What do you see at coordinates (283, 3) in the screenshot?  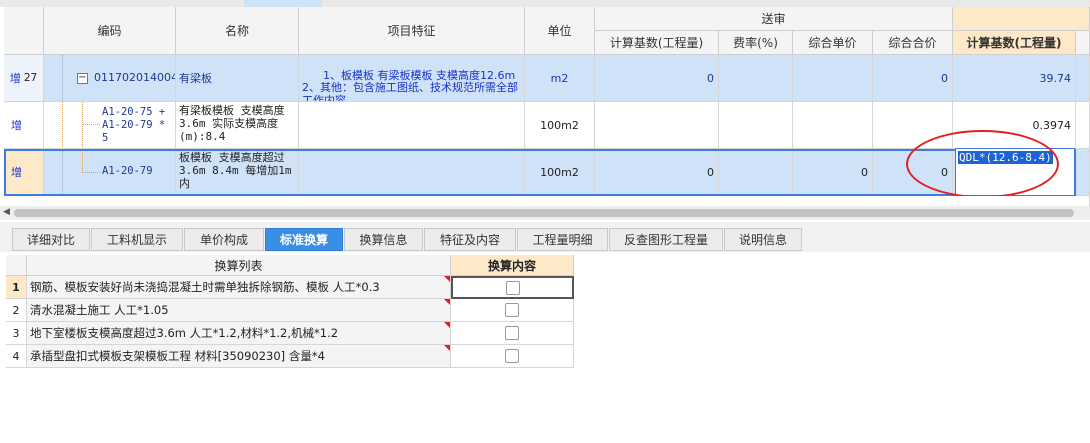 I see `top-tab-active` at bounding box center [283, 3].